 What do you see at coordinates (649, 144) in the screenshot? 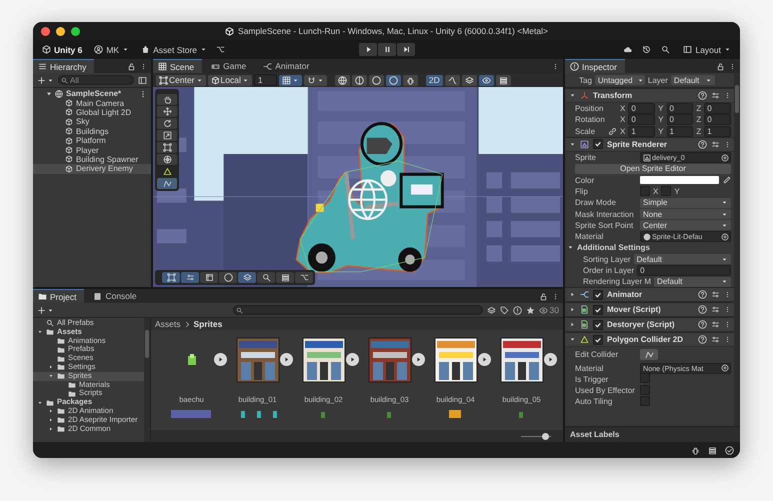
I see `component-header: Sprite Renderer` at bounding box center [649, 144].